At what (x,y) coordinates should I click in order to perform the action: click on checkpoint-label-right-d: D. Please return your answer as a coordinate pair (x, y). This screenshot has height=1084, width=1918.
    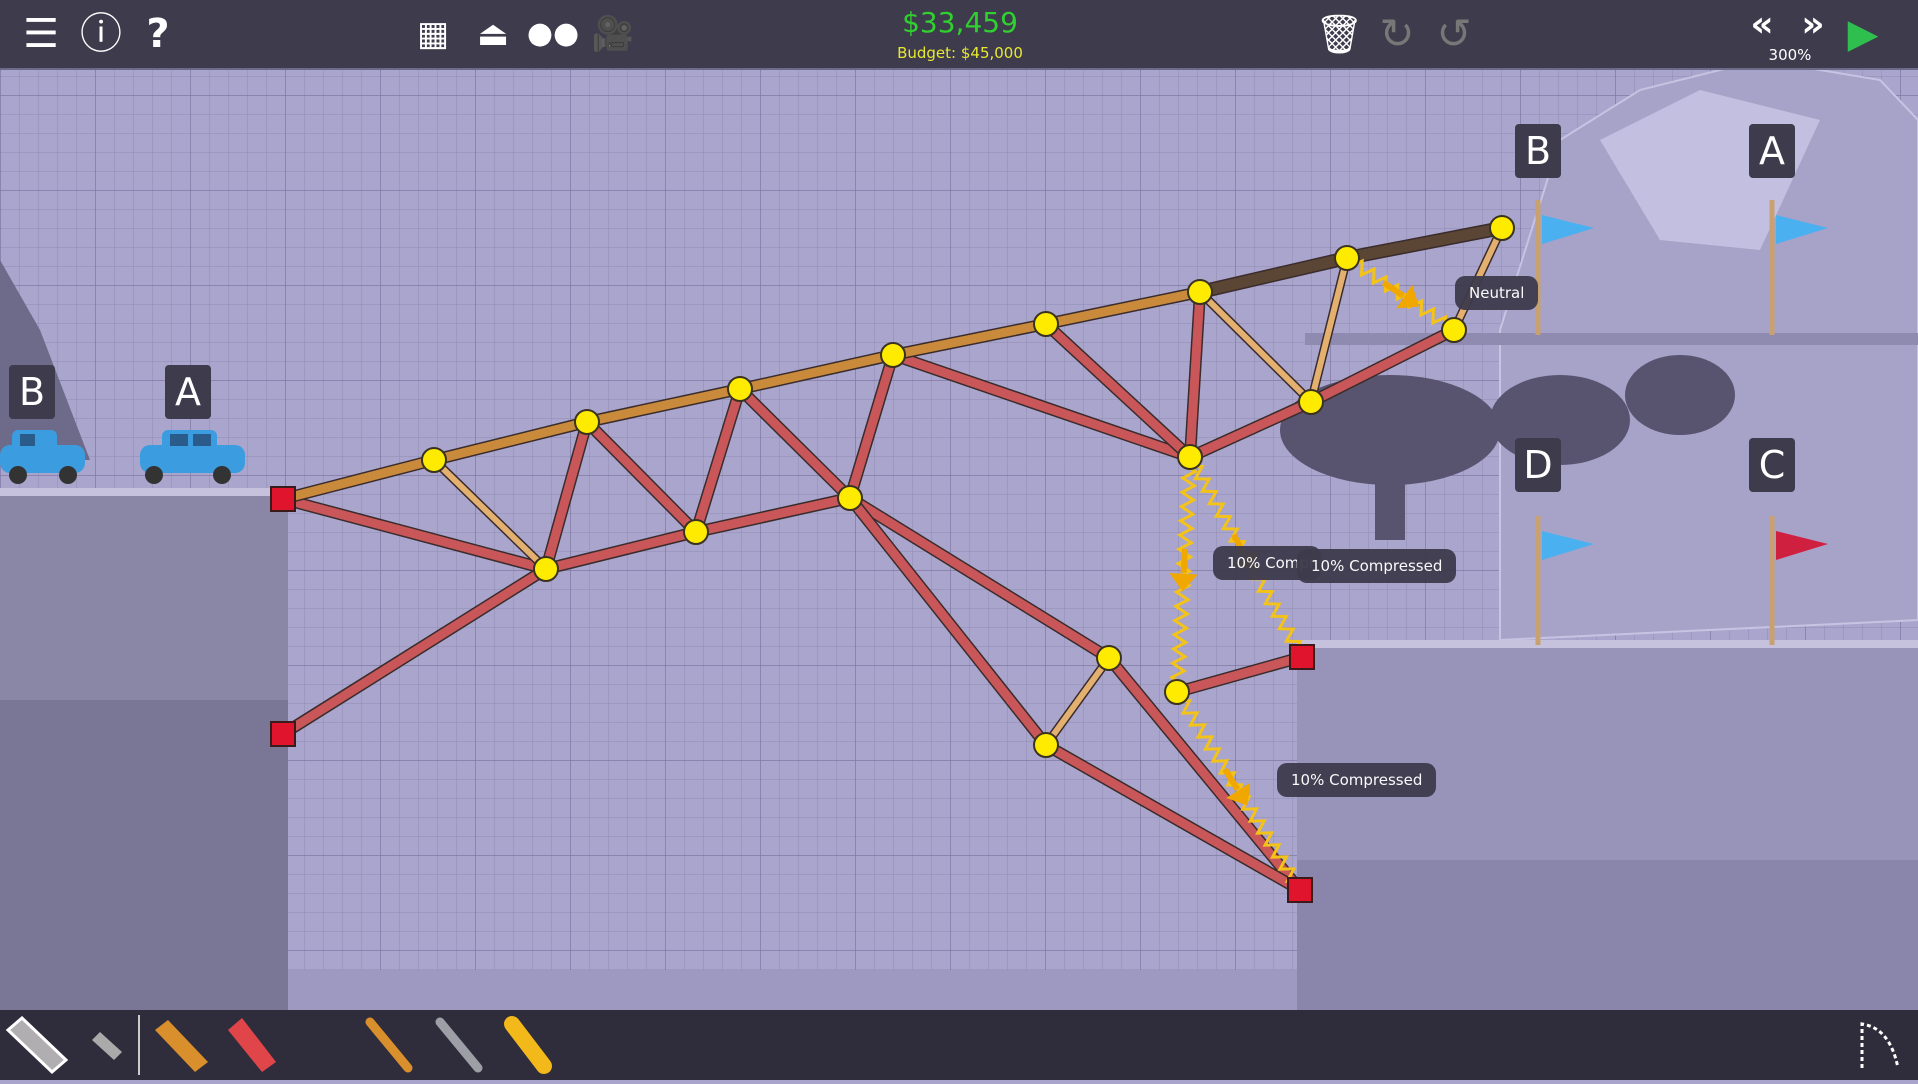
    Looking at the image, I should click on (1538, 465).